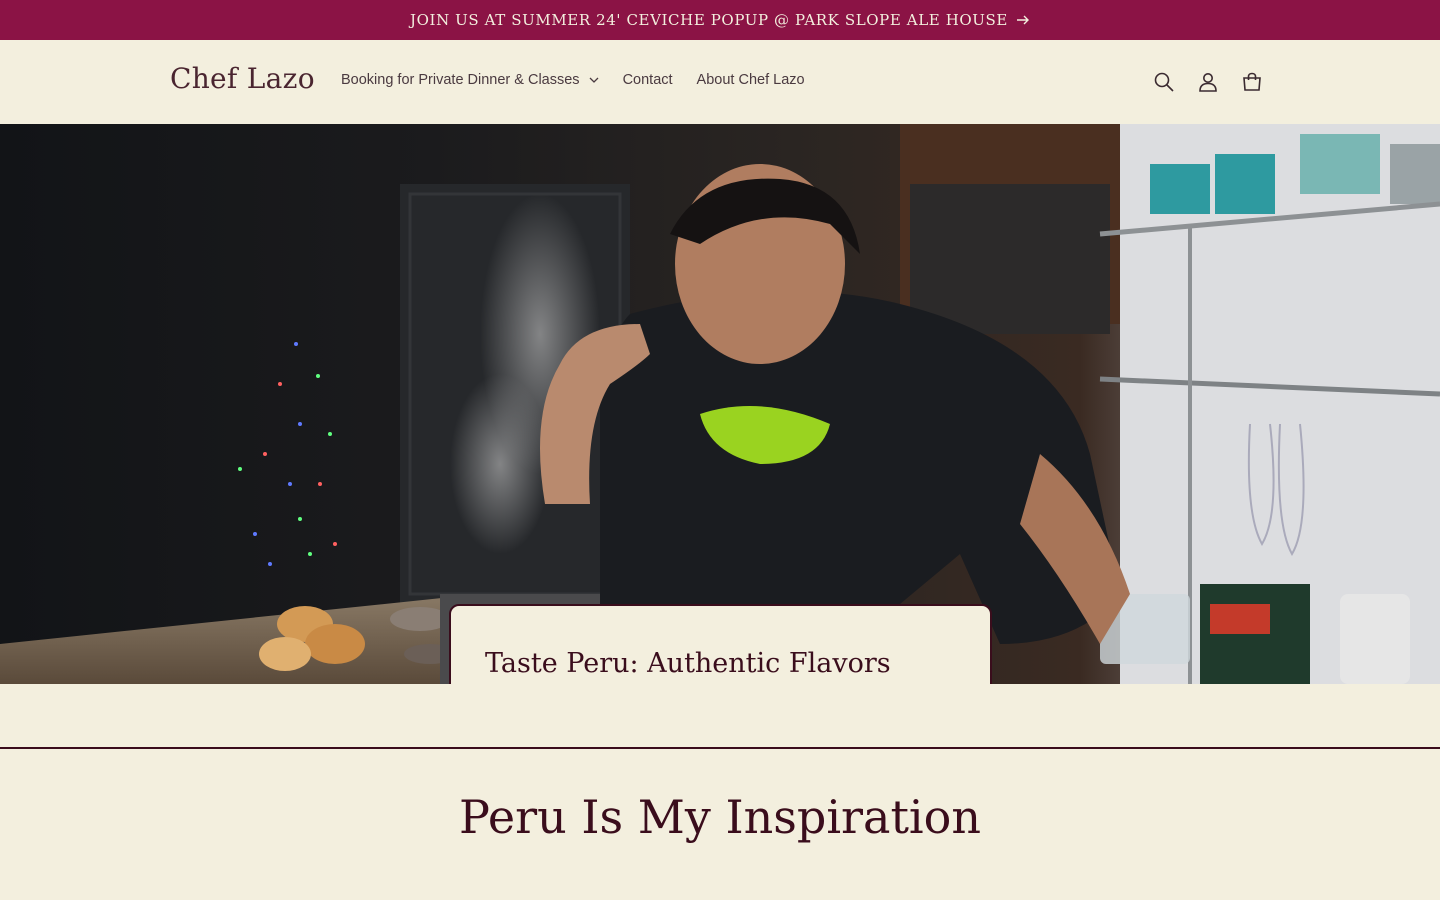  What do you see at coordinates (1164, 82) in the screenshot?
I see `search-icon` at bounding box center [1164, 82].